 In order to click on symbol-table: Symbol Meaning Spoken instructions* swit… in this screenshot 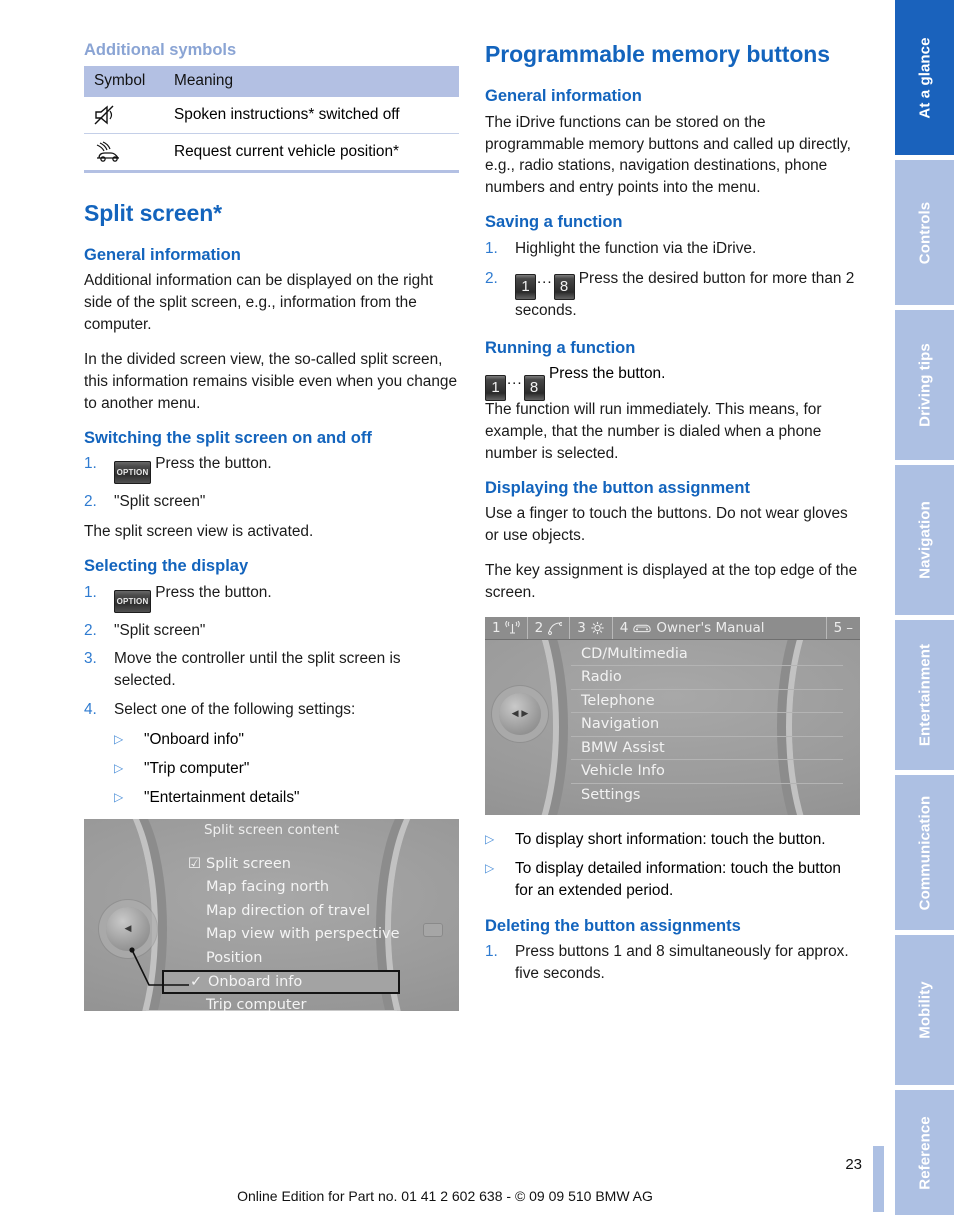, I will do `click(271, 119)`.